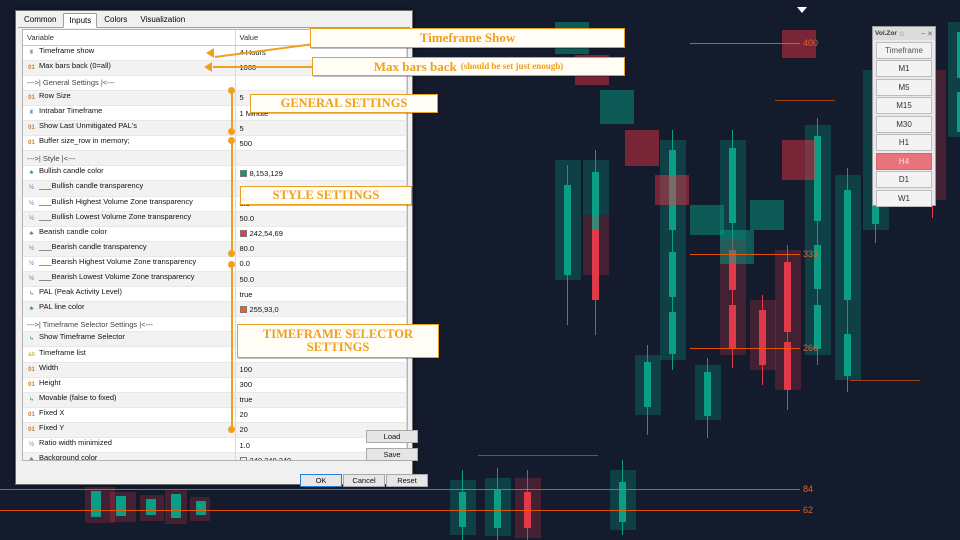  Describe the element at coordinates (215, 234) in the screenshot. I see `table-row: ♣ Bearish candle color 242,54,69` at that location.